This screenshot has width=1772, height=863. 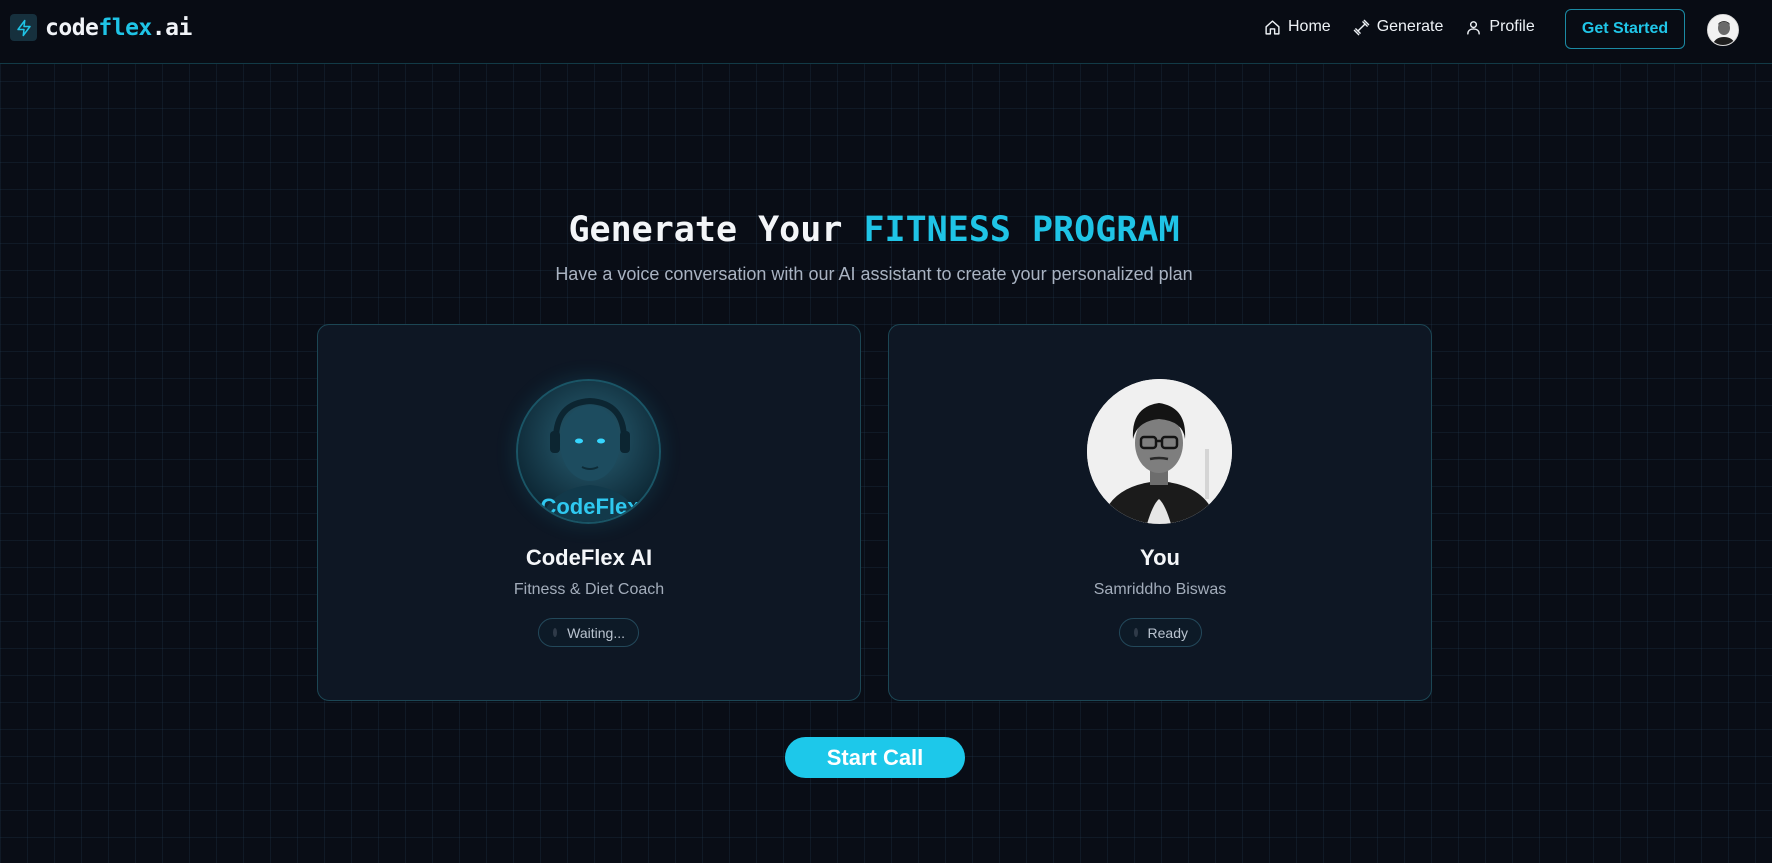 What do you see at coordinates (590, 506) in the screenshot?
I see `ai-avatar-caption: CodeFlex` at bounding box center [590, 506].